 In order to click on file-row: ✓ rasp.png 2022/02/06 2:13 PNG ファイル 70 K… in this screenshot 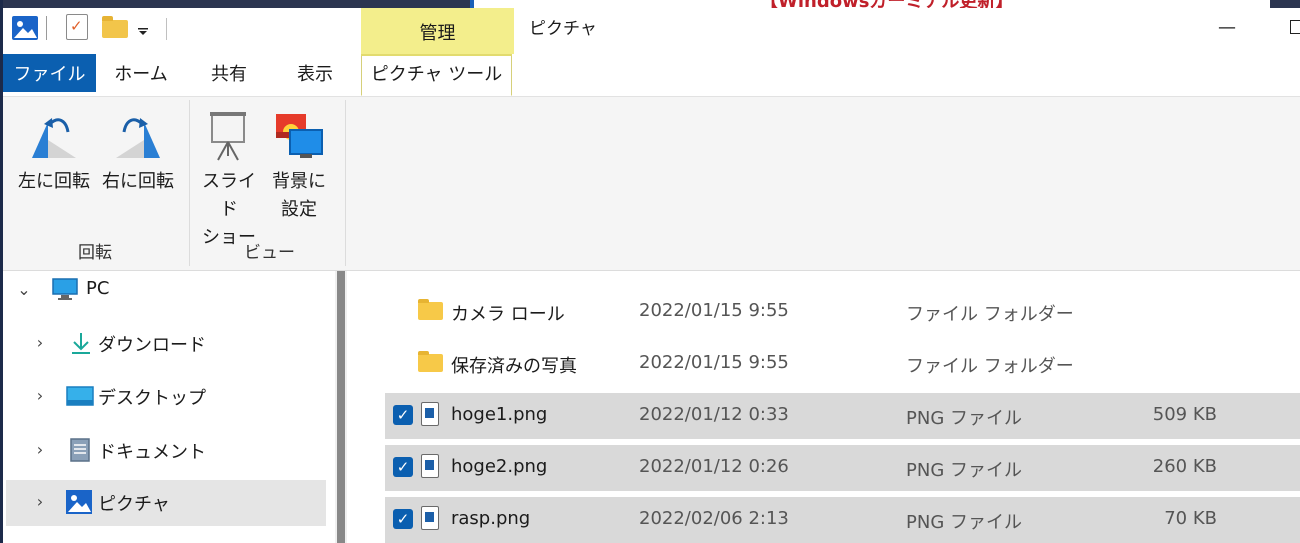, I will do `click(842, 520)`.